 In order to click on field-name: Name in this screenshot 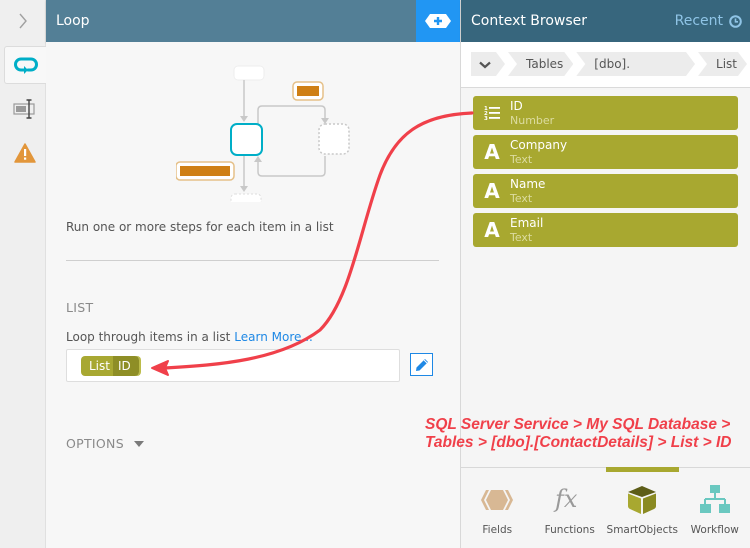, I will do `click(528, 184)`.